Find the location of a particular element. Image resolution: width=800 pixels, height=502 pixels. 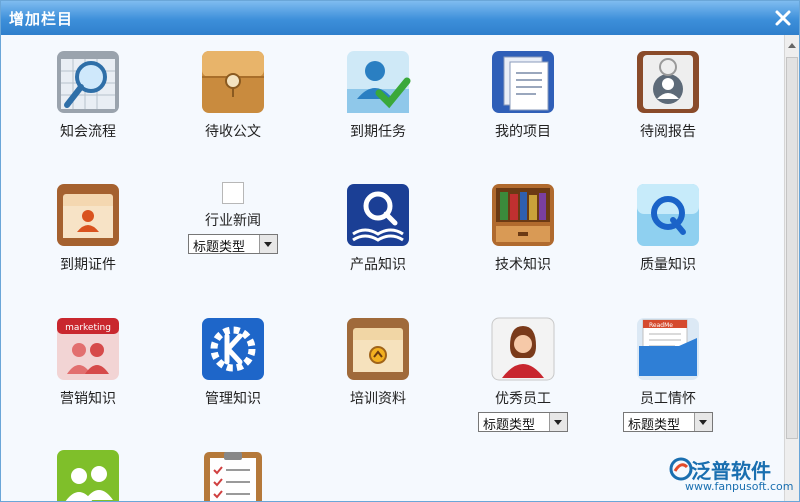

vertical-scrollbar is located at coordinates (791, 268).